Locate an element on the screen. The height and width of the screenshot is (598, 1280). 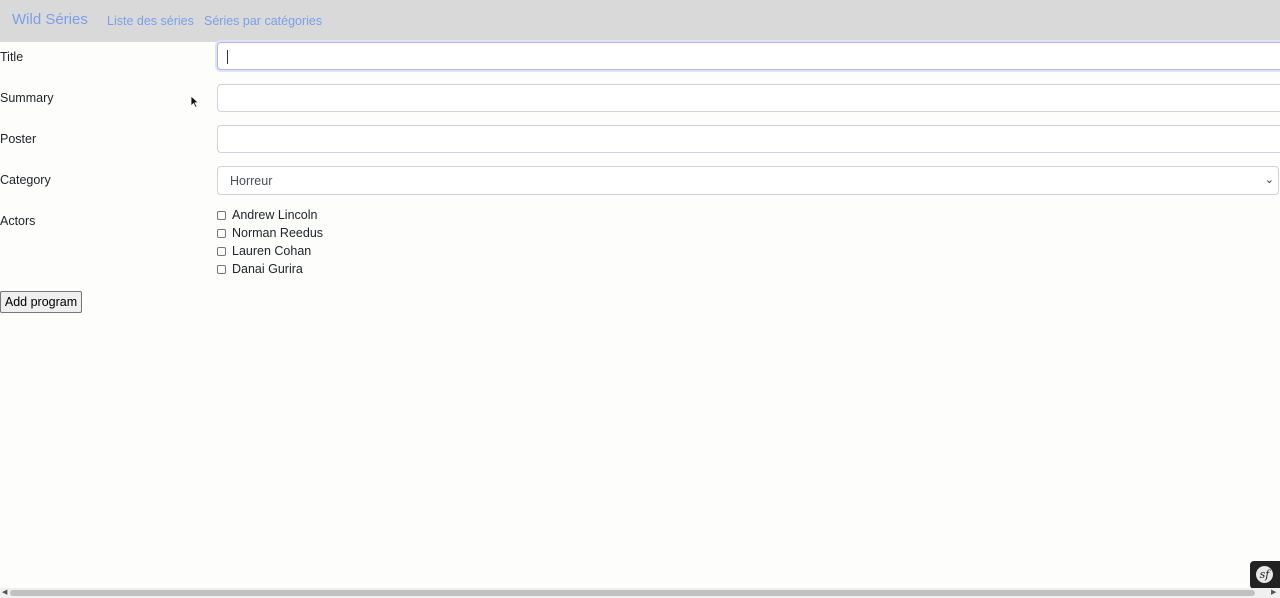
actor-option: Lauren Cohan is located at coordinates (264, 251).